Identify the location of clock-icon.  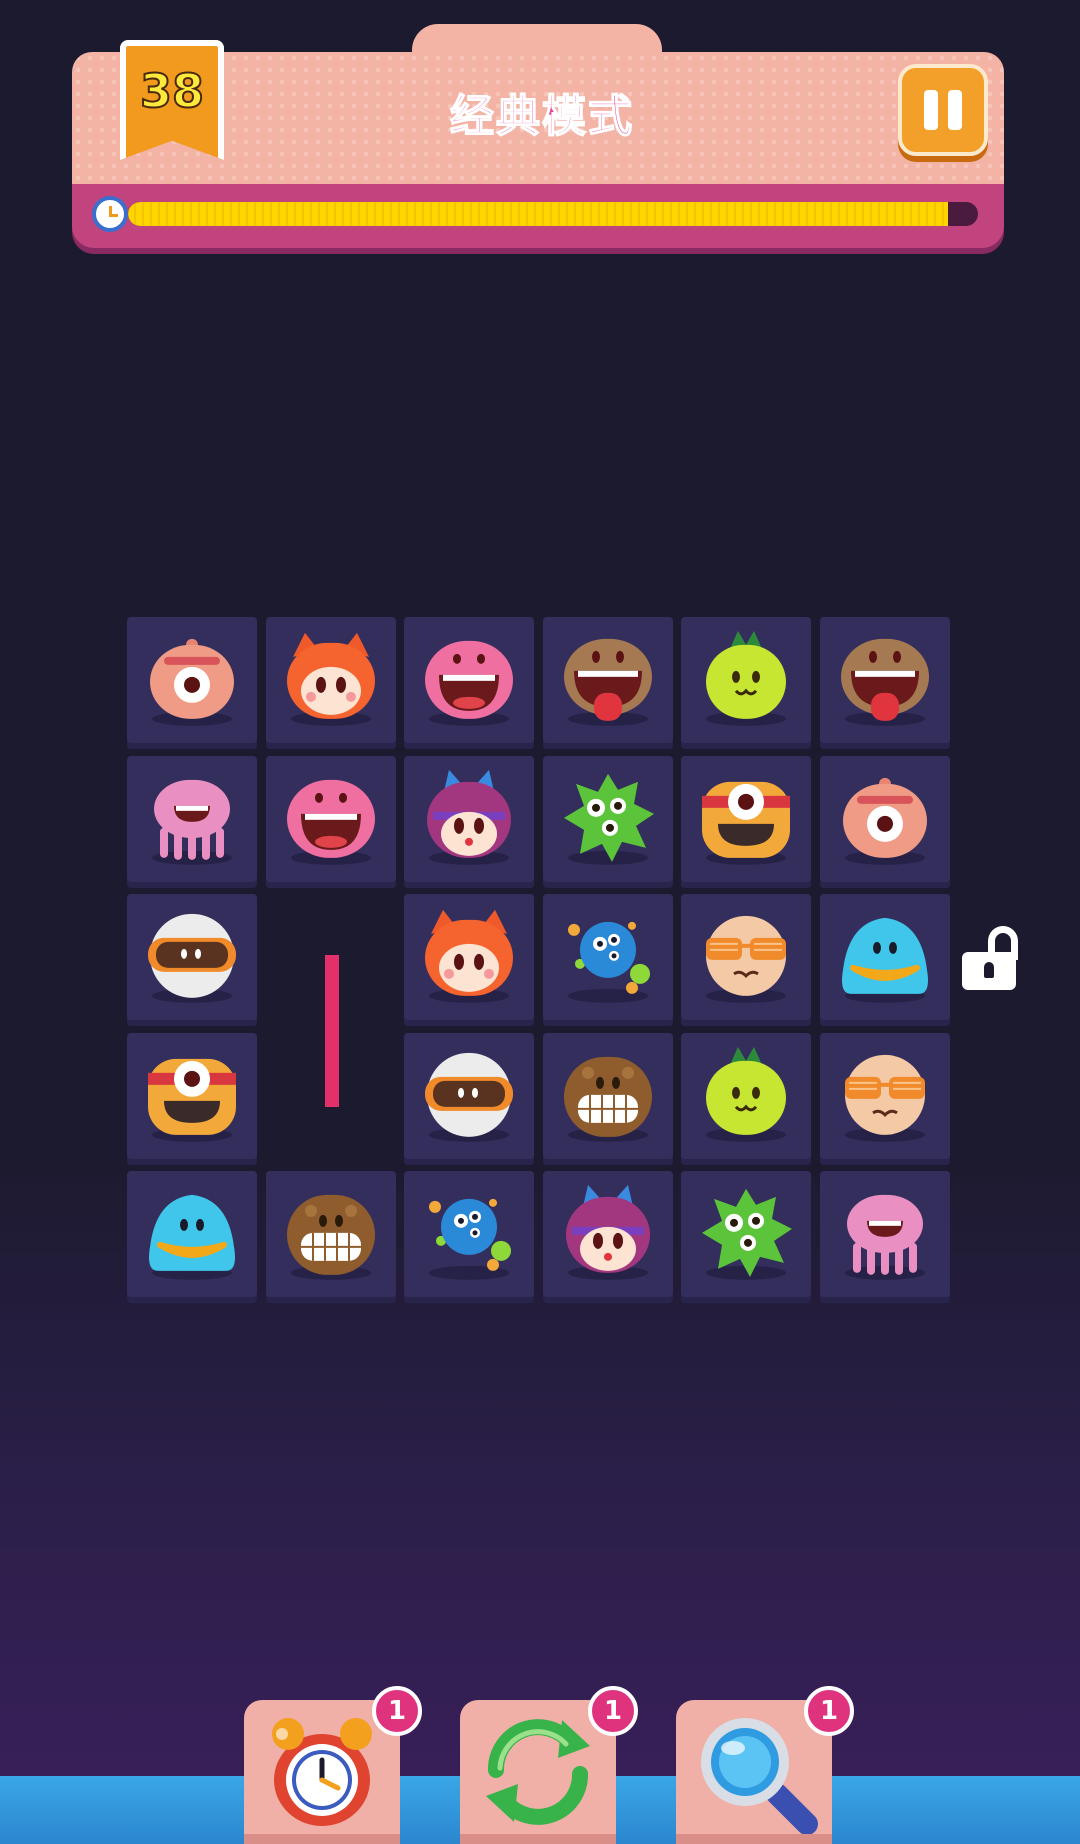
(110, 214).